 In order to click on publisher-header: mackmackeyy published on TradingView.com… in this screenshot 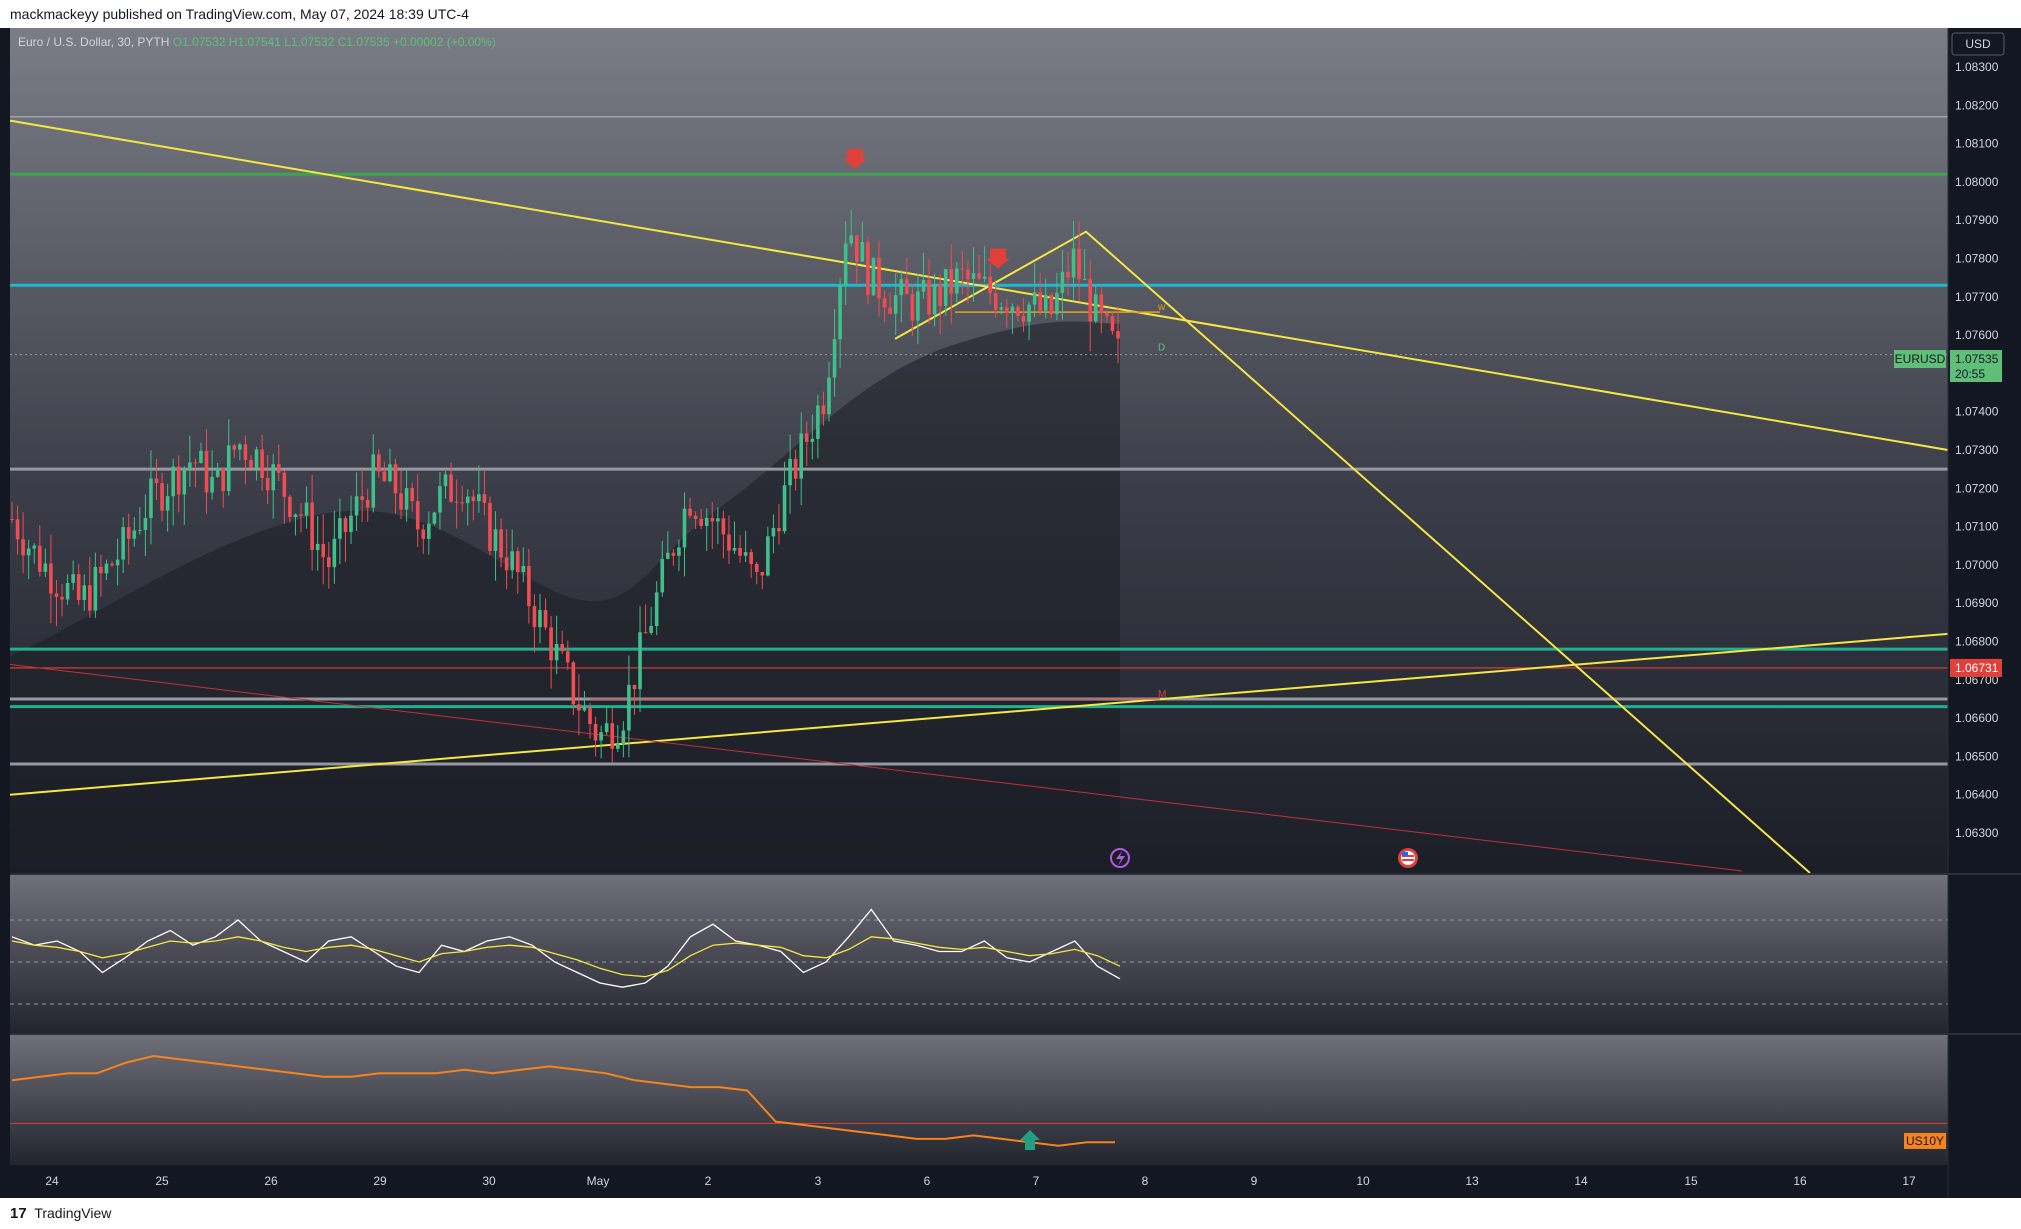, I will do `click(1010, 14)`.